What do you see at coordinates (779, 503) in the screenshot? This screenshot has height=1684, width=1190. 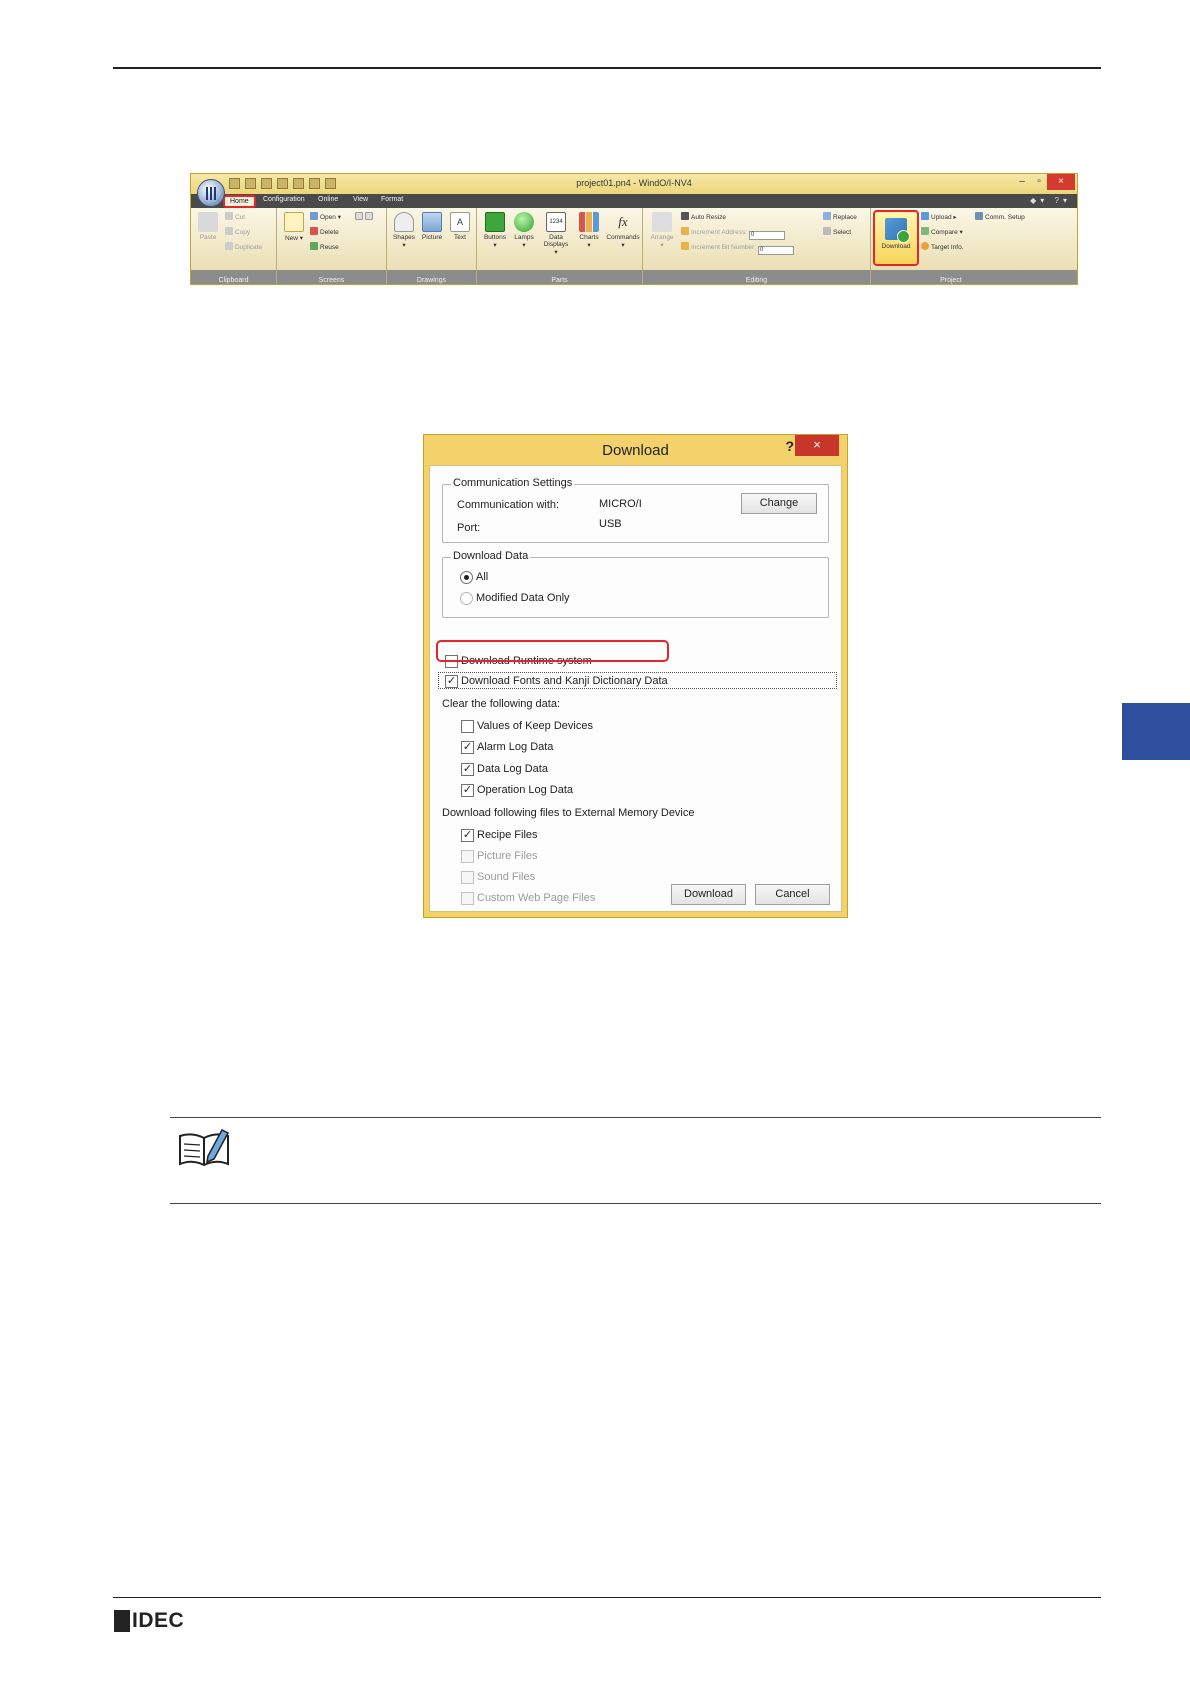 I see `change-button: Change` at bounding box center [779, 503].